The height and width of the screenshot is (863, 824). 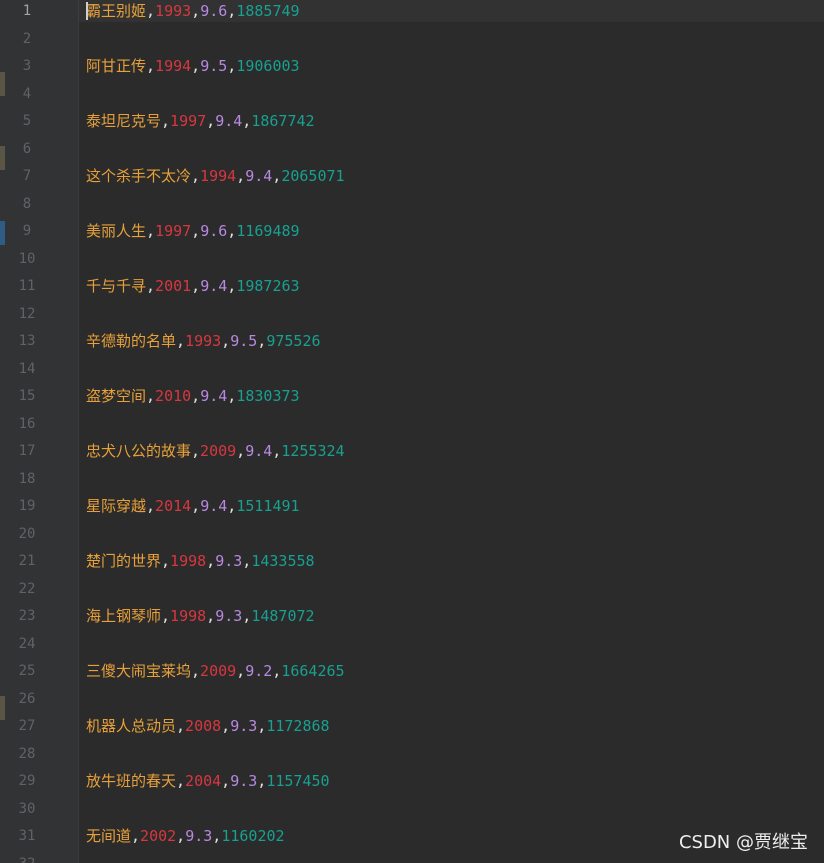 What do you see at coordinates (313, 671) in the screenshot?
I see `vote-count: 1664265` at bounding box center [313, 671].